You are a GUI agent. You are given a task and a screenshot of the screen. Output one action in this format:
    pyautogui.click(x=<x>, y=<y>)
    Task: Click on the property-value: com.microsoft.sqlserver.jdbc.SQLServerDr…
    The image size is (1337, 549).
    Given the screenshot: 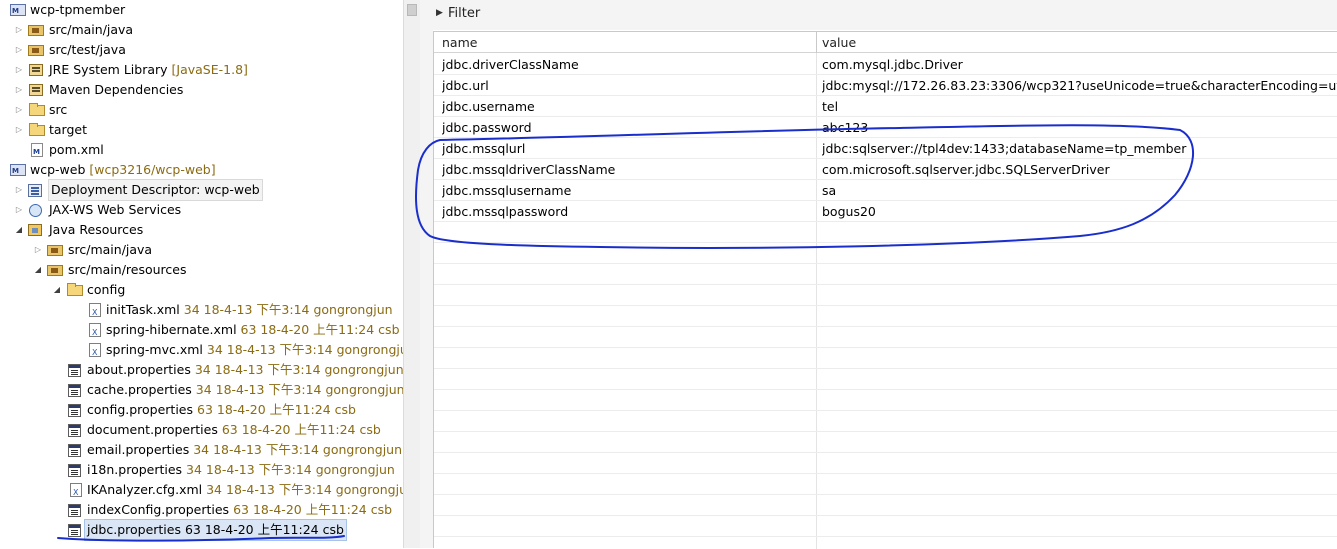 What is the action you would take?
    pyautogui.click(x=1079, y=169)
    